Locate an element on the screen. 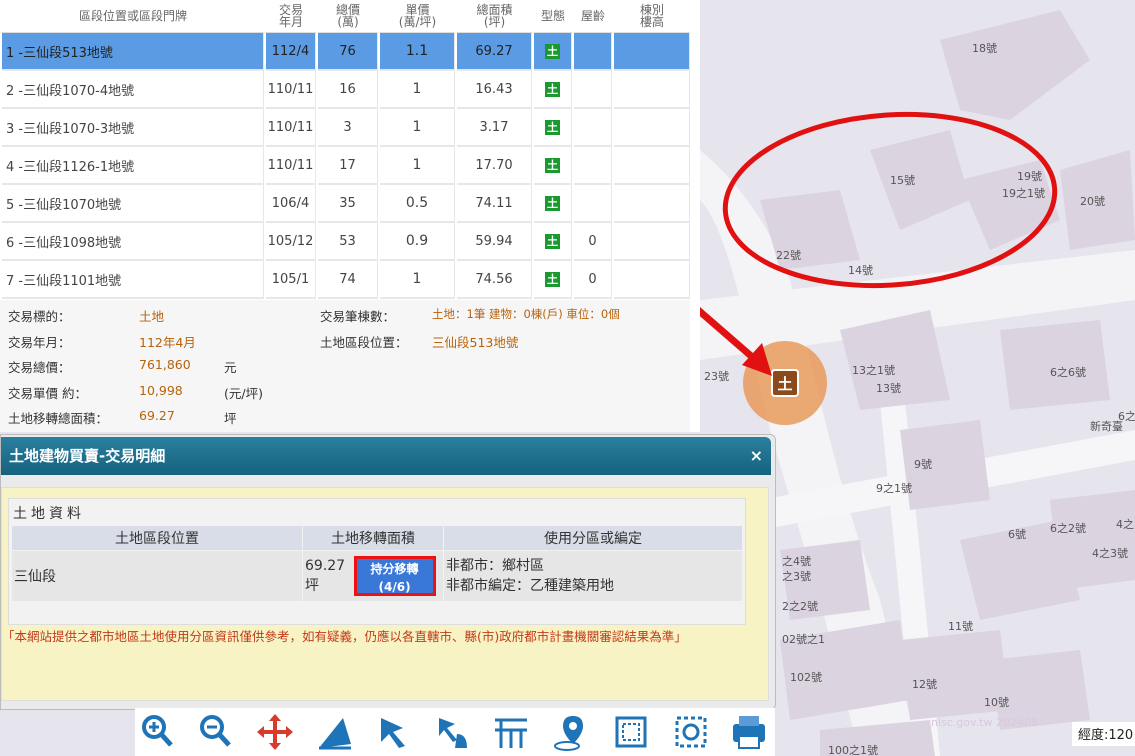 This screenshot has height=756, width=1135. land-marker-label: 土 is located at coordinates (784, 384).